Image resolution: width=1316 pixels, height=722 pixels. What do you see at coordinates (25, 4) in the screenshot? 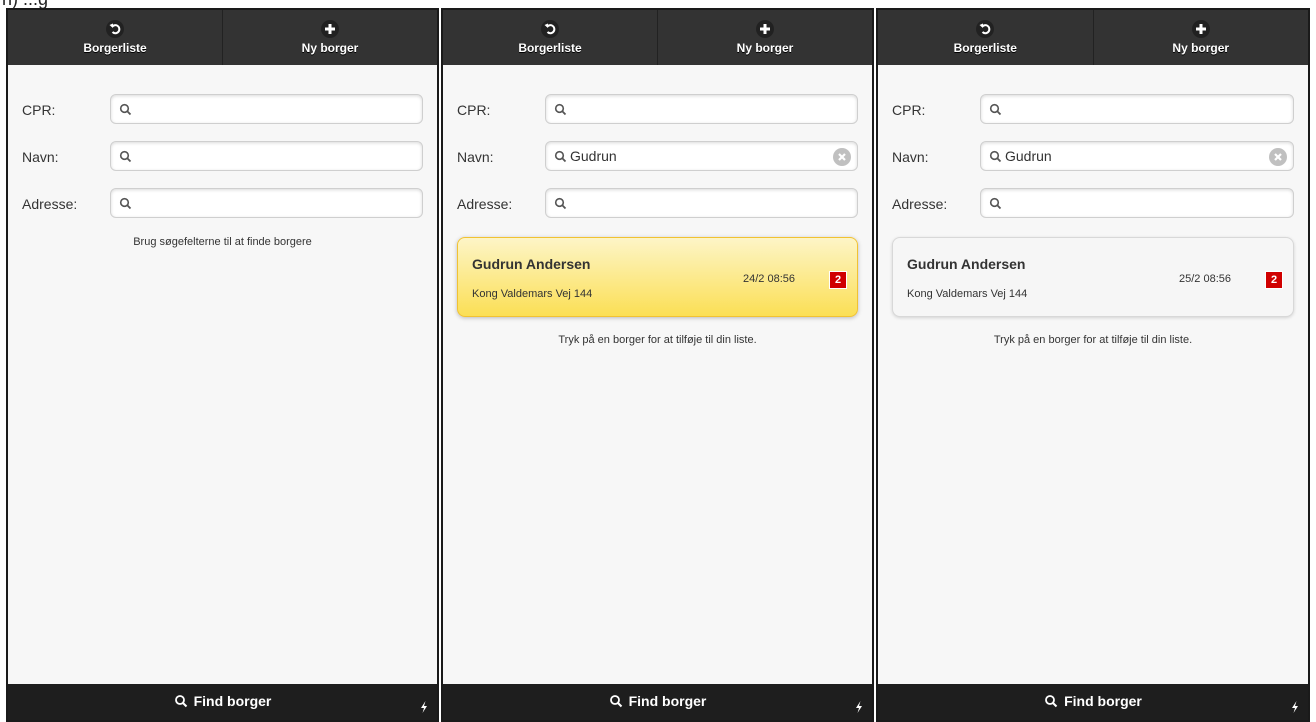
I see `clipped-caption: n) ...g` at bounding box center [25, 4].